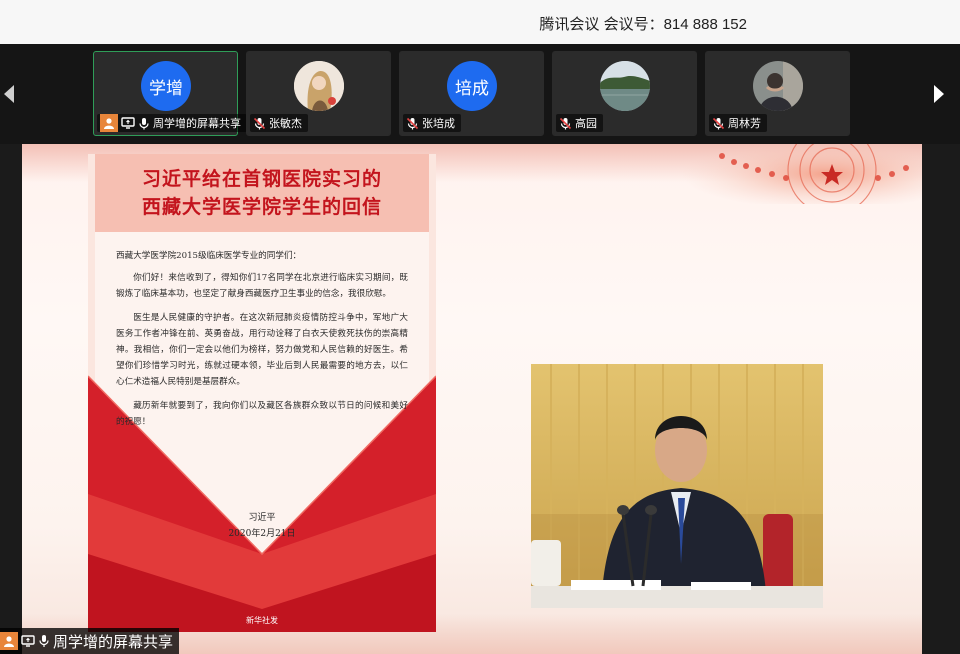 This screenshot has width=960, height=654. Describe the element at coordinates (261, 179) in the screenshot. I see `letter-title-line1: 习近平给在首钢医院实习的` at that location.